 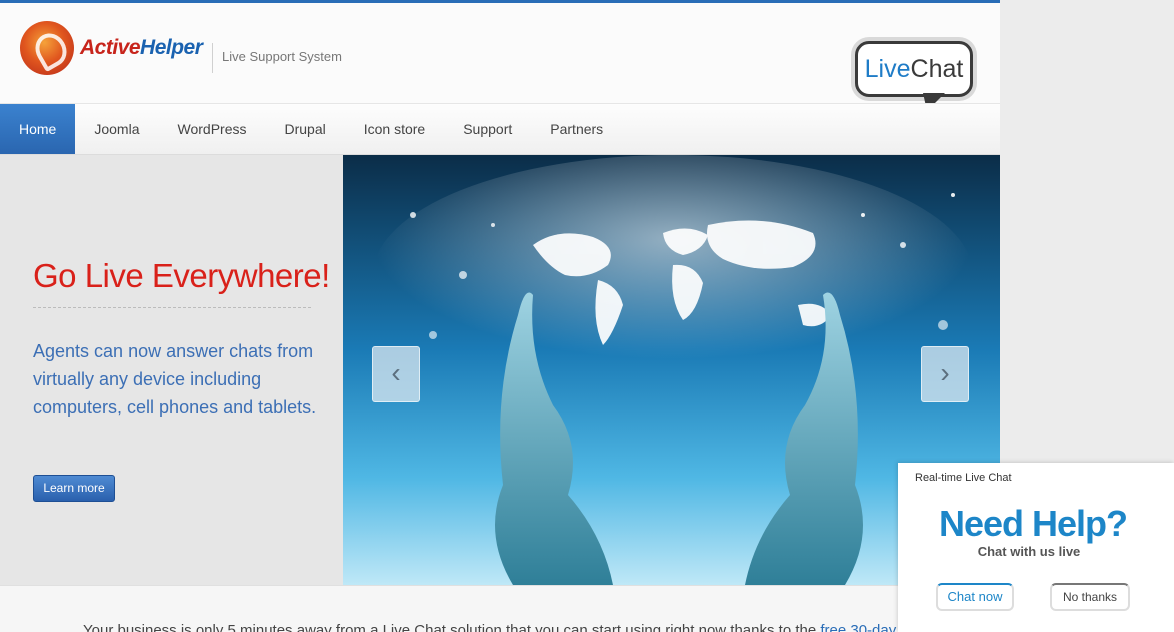 I want to click on logo-text-active: Active, so click(x=110, y=47).